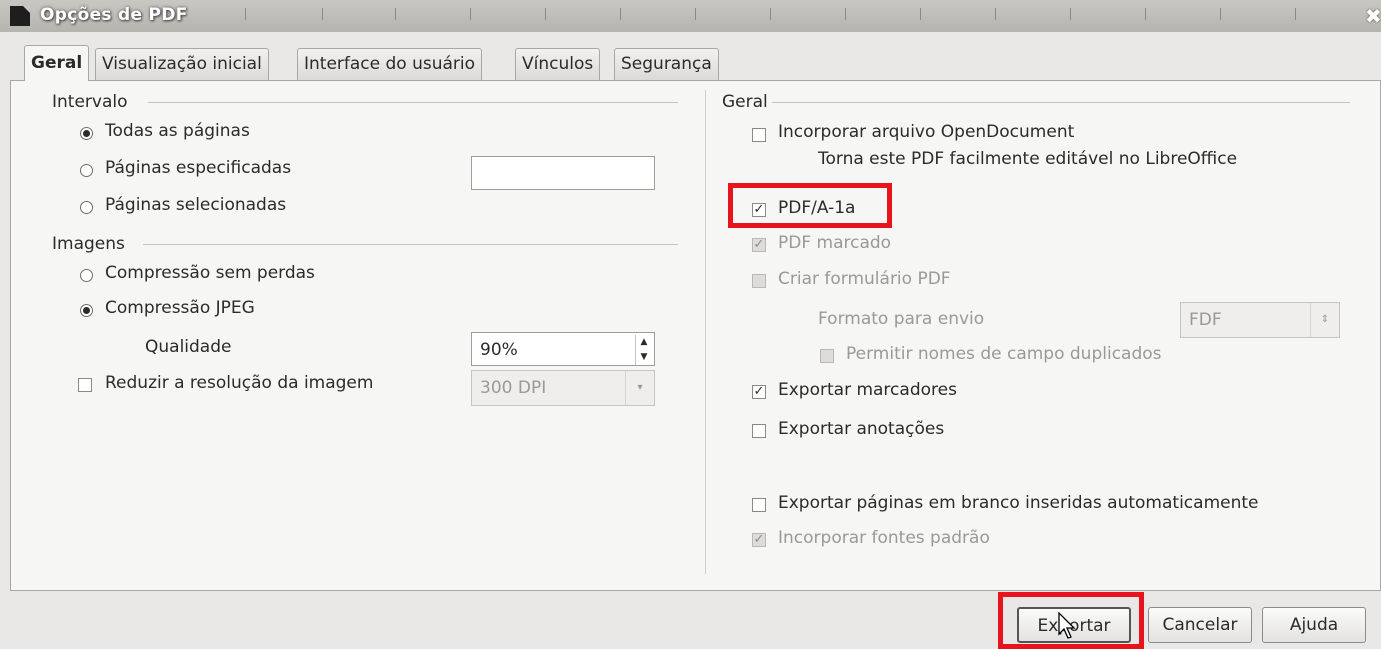  Describe the element at coordinates (182, 64) in the screenshot. I see `tab-visualizacao-inicial: Visualização inicial` at that location.